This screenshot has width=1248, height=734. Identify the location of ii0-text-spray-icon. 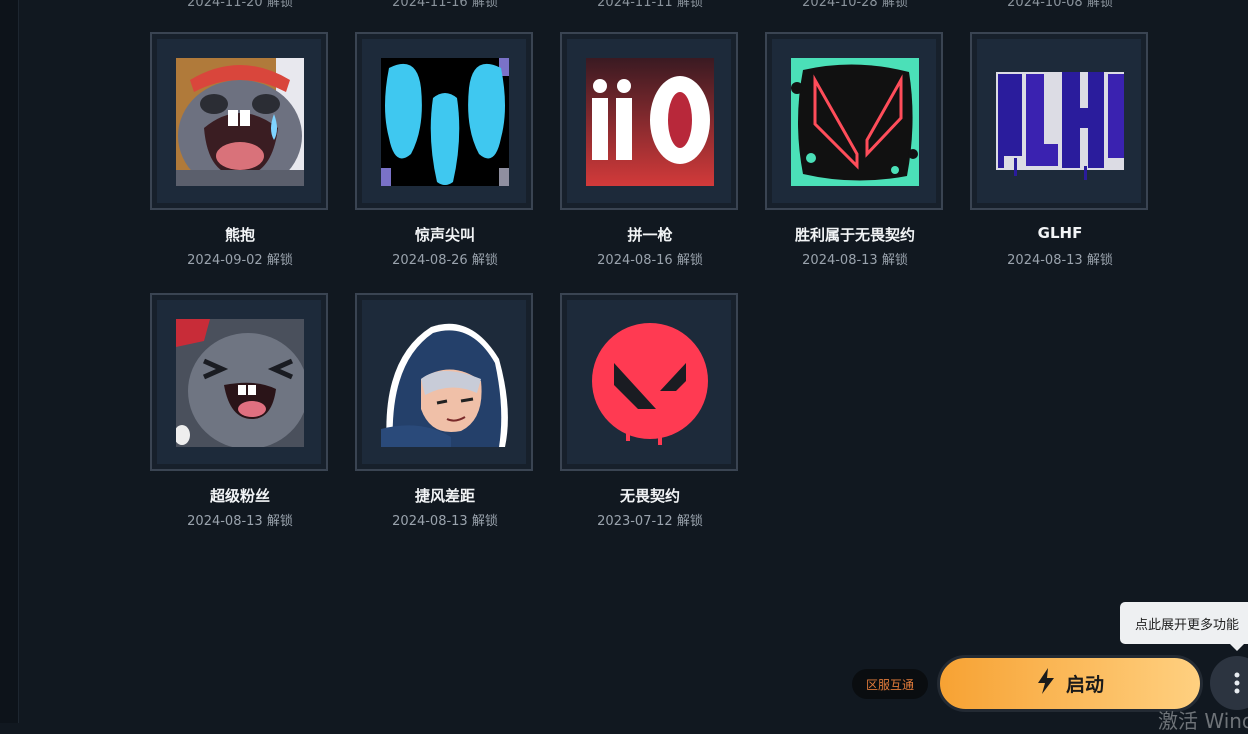
(650, 122).